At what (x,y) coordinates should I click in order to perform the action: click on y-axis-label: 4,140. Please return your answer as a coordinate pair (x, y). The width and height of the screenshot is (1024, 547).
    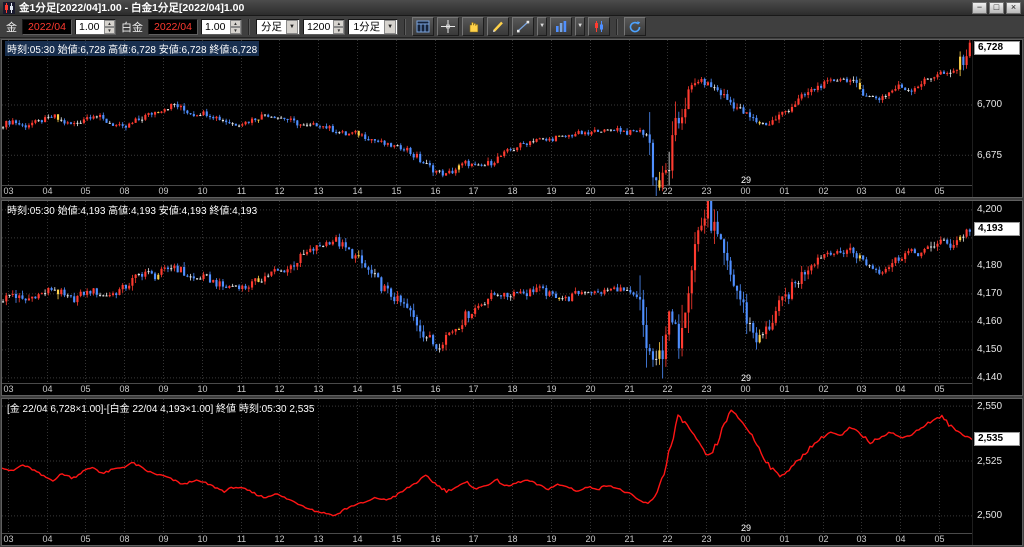
    Looking at the image, I should click on (990, 378).